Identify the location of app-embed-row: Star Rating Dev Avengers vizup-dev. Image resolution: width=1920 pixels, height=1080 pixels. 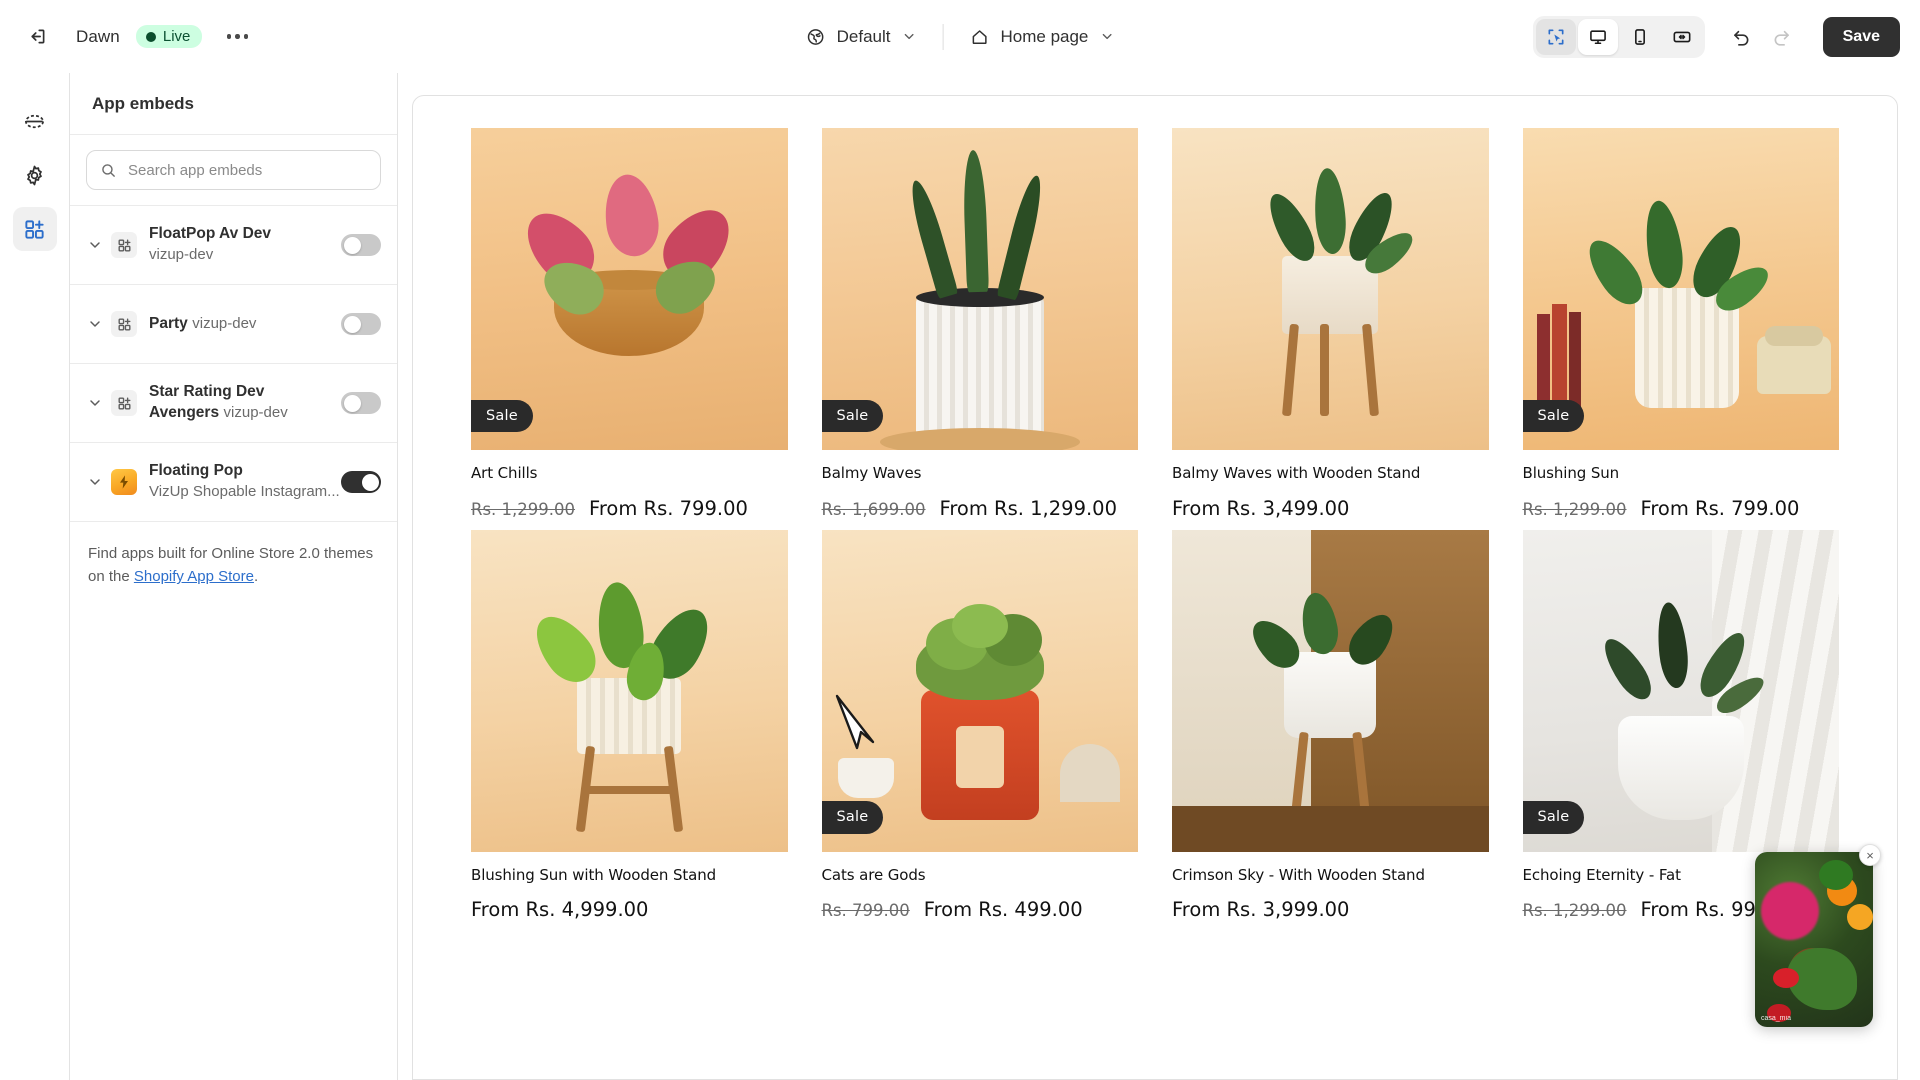
(233, 403).